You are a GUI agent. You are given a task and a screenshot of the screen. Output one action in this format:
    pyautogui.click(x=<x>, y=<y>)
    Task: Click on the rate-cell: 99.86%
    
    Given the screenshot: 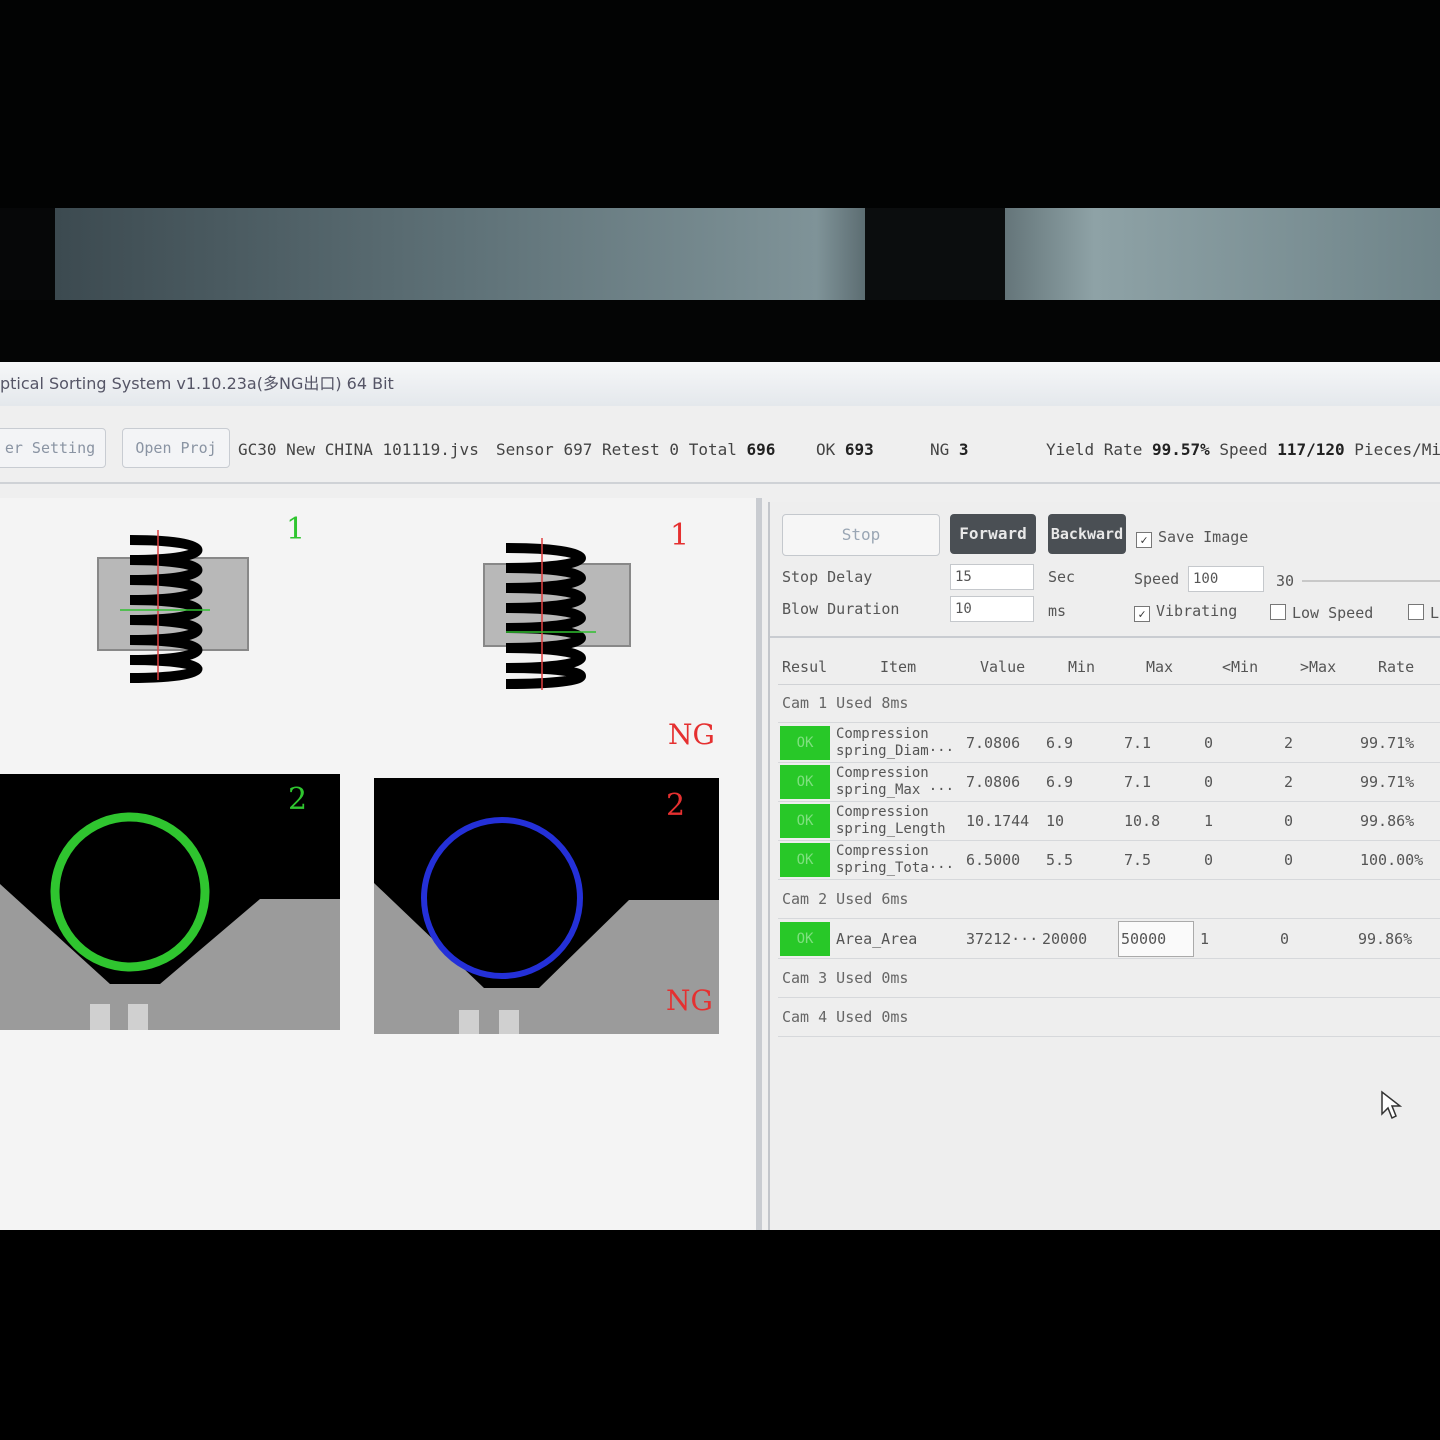 What is the action you would take?
    pyautogui.click(x=1387, y=821)
    